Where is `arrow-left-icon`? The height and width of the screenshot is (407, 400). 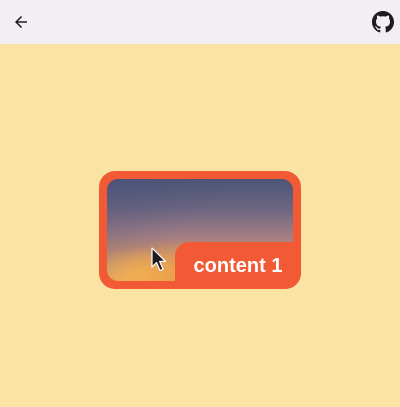 arrow-left-icon is located at coordinates (21, 22).